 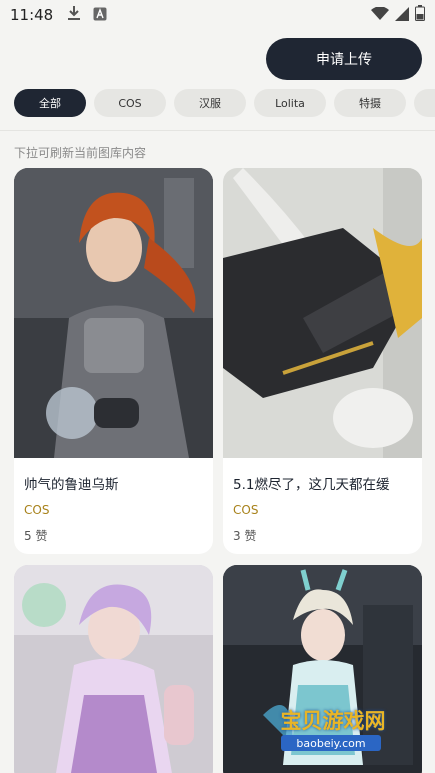 What do you see at coordinates (311, 485) in the screenshot?
I see `card-title: 5.1燃尽了，这几天都在缓` at bounding box center [311, 485].